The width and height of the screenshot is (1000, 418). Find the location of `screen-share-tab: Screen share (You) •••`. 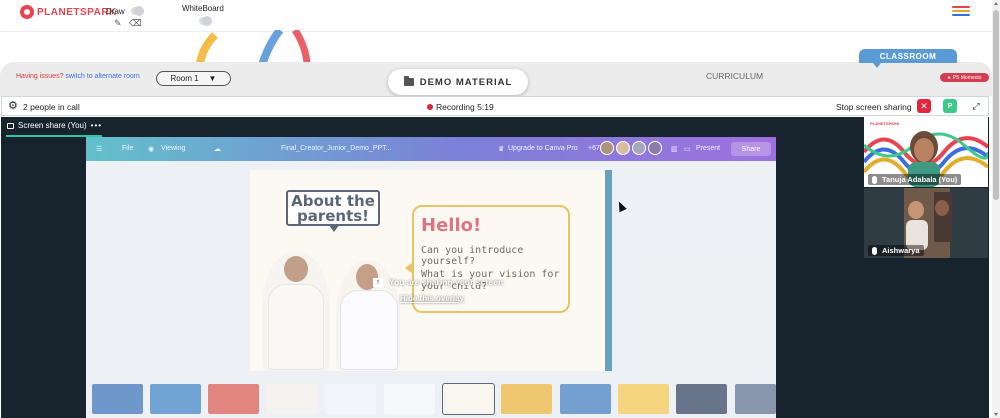

screen-share-tab: Screen share (You) ••• is located at coordinates (54, 125).